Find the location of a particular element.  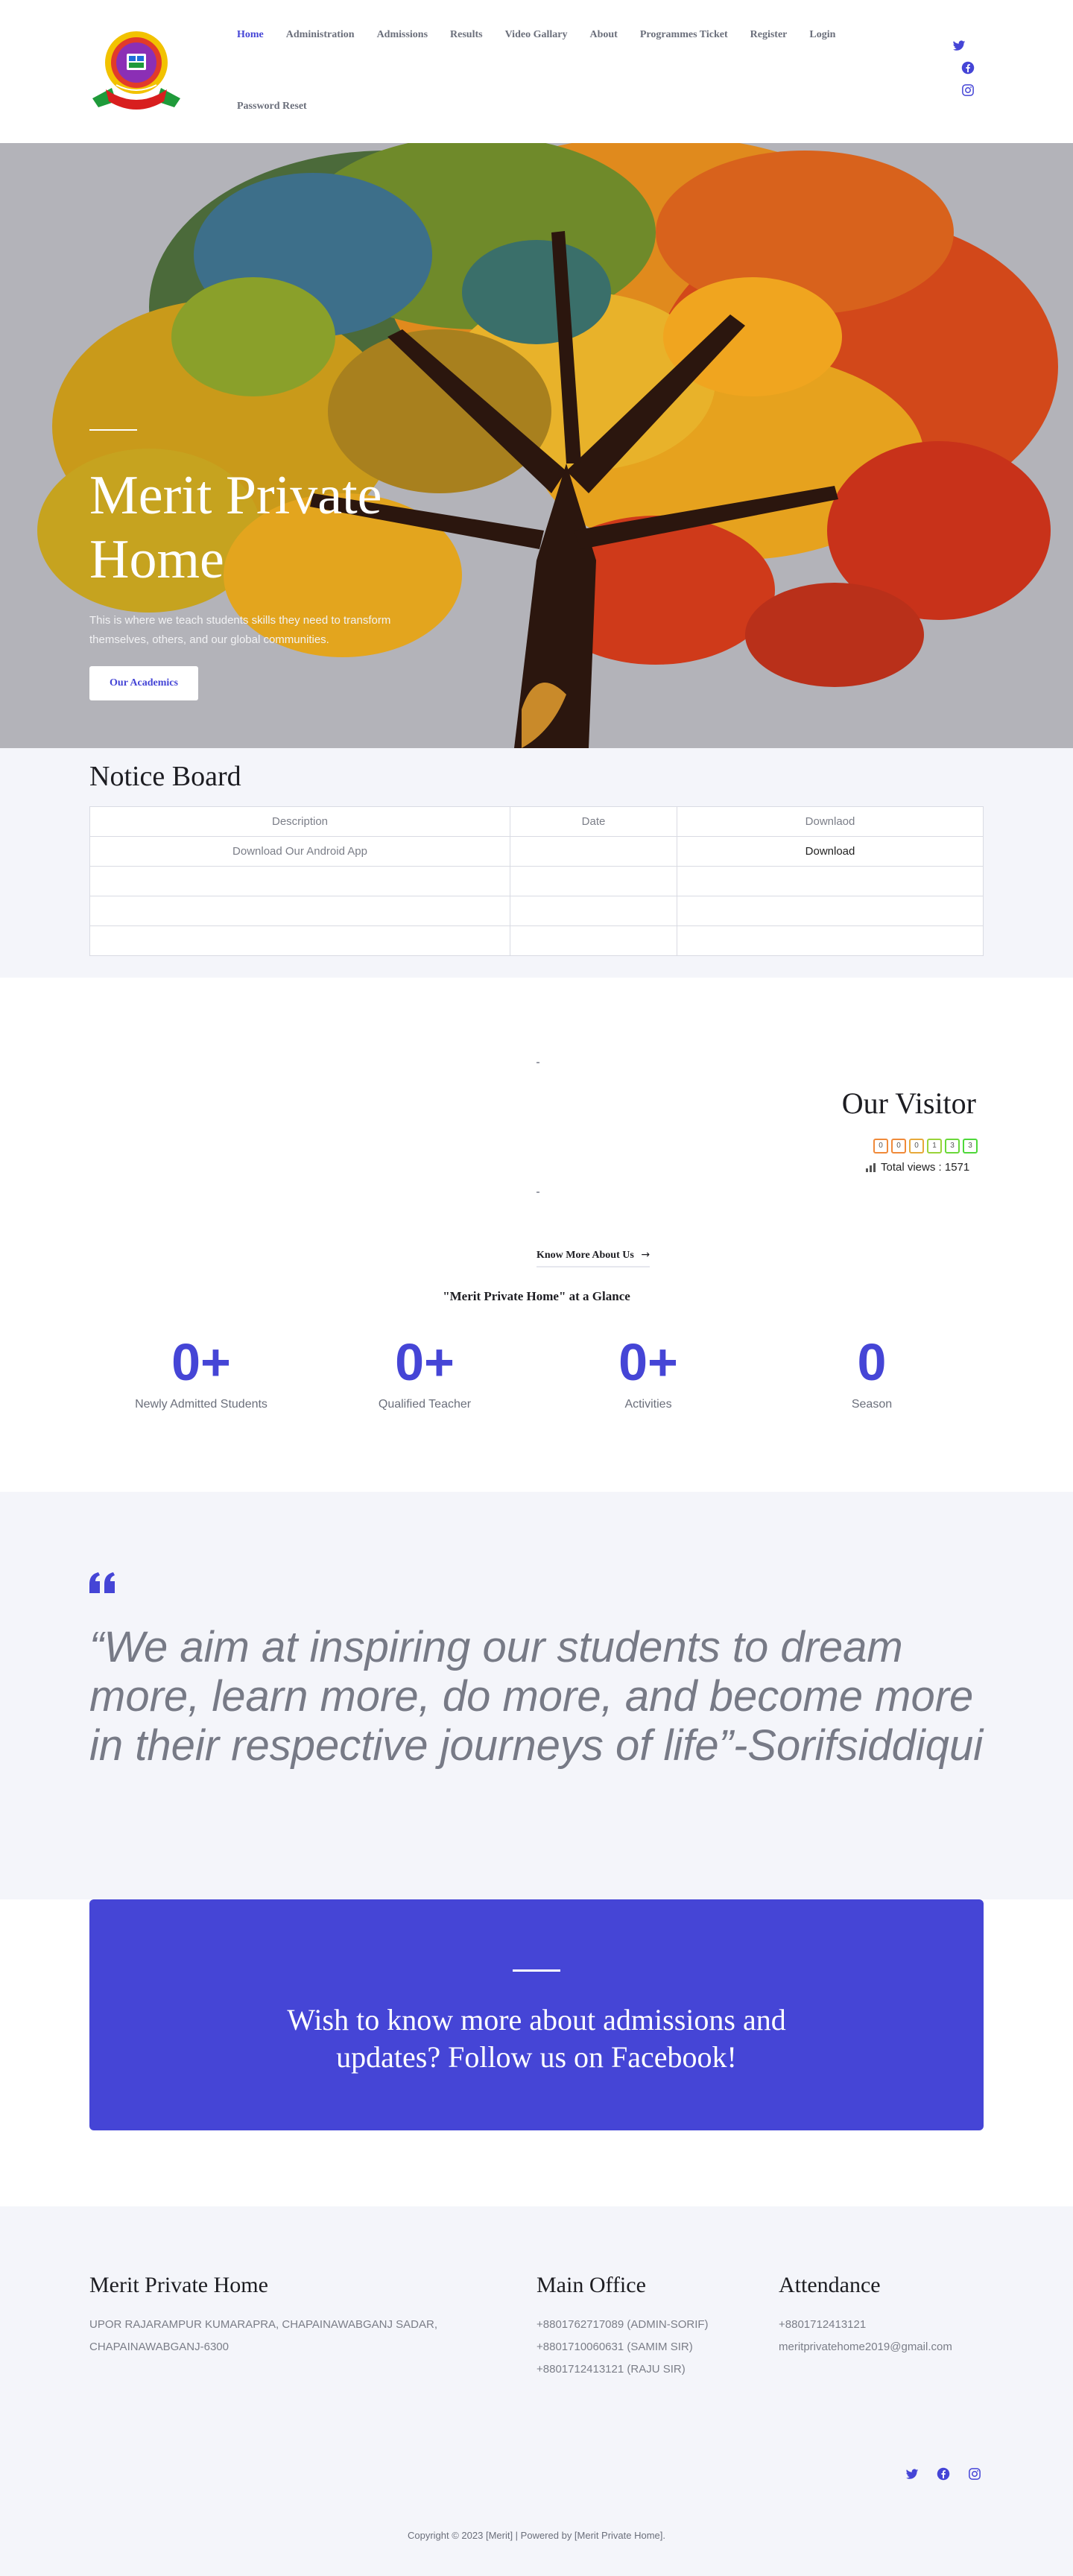

stat-item: 0+ Qualified Teacher is located at coordinates (424, 1371).